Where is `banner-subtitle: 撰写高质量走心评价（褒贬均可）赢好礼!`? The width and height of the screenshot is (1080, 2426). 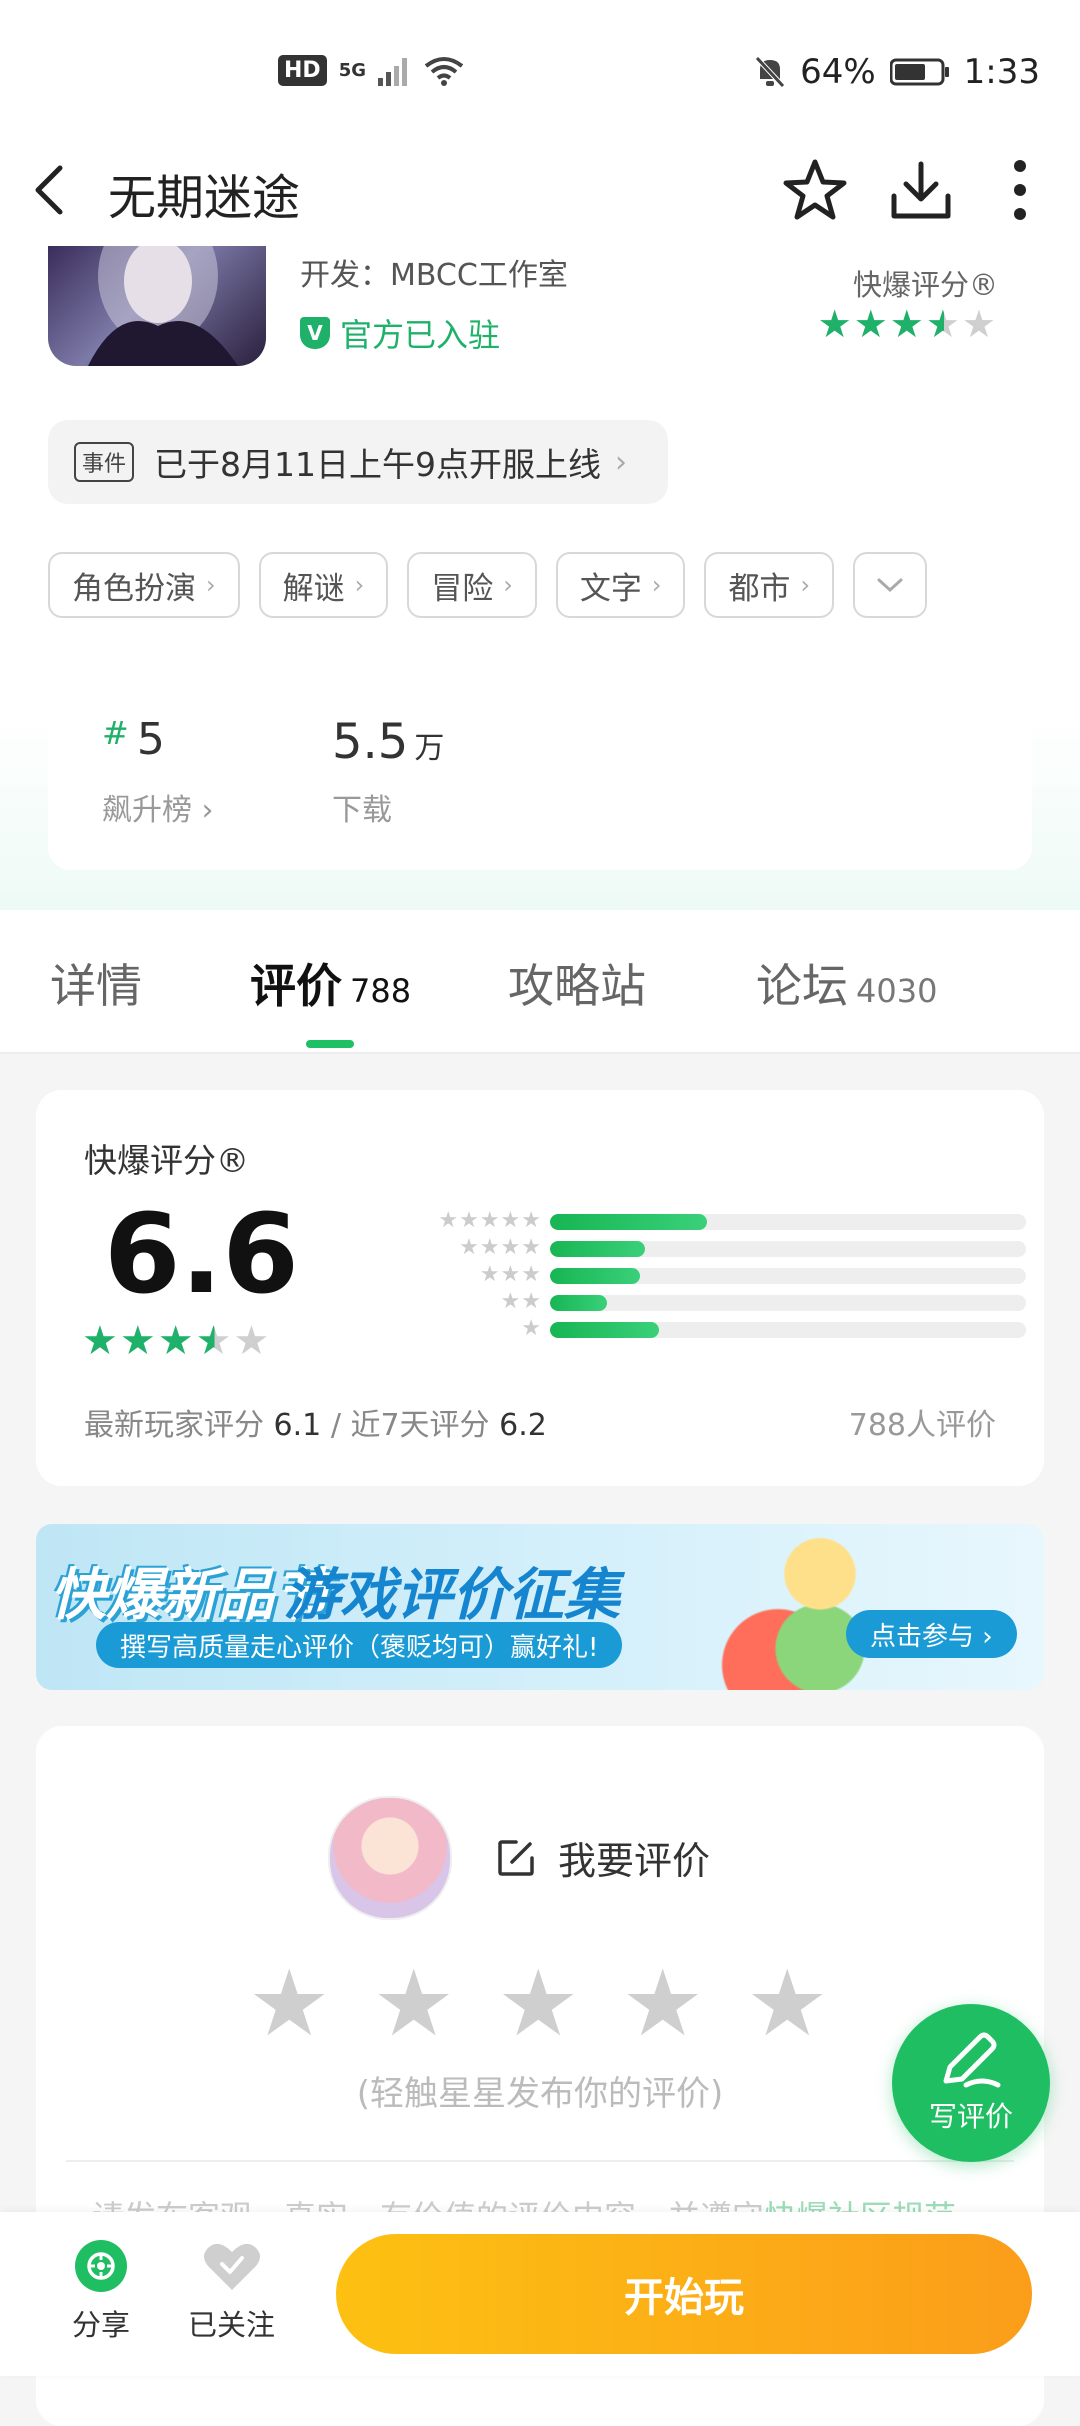 banner-subtitle: 撰写高质量走心评价（褒贬均可）赢好礼! is located at coordinates (359, 1645).